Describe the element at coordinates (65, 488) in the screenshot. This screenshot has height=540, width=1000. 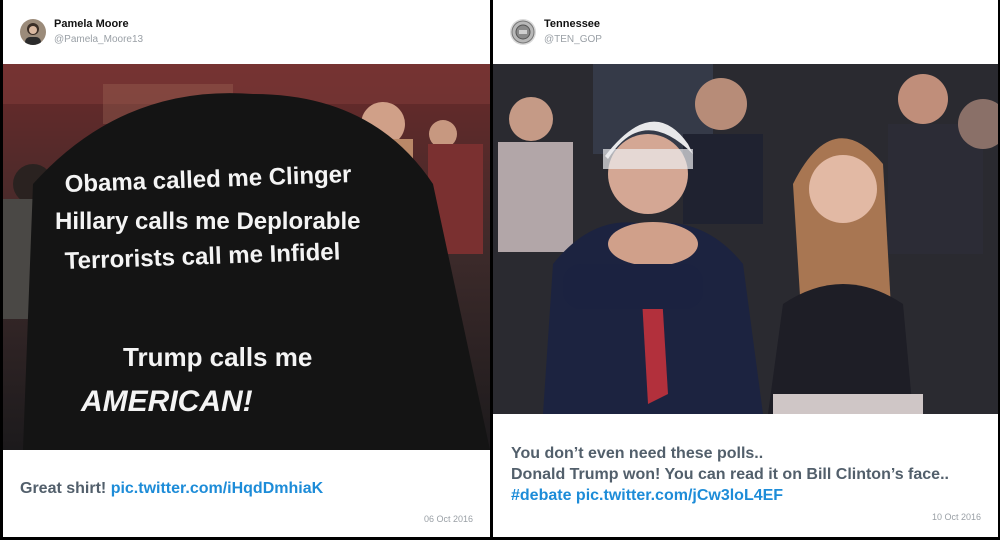
I see `tweet-body: Great shirt!` at that location.